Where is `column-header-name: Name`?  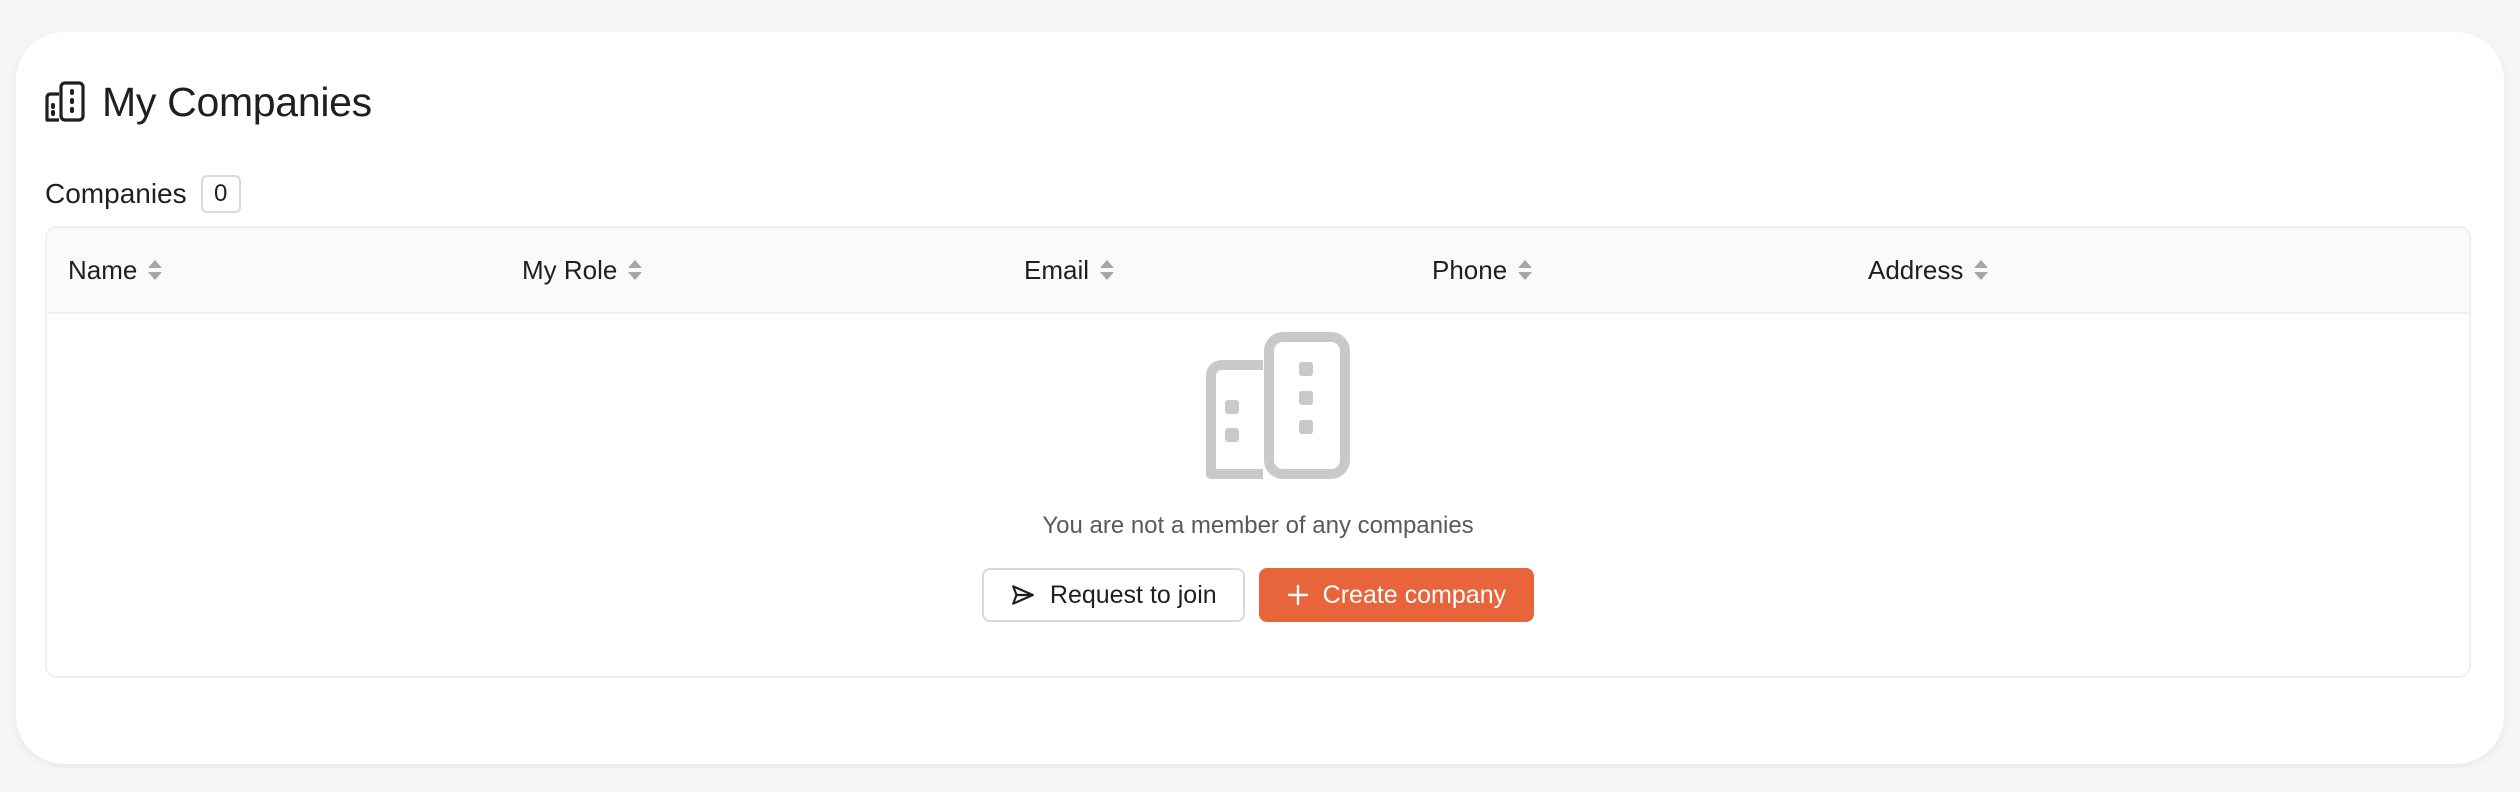
column-header-name: Name is located at coordinates (115, 270).